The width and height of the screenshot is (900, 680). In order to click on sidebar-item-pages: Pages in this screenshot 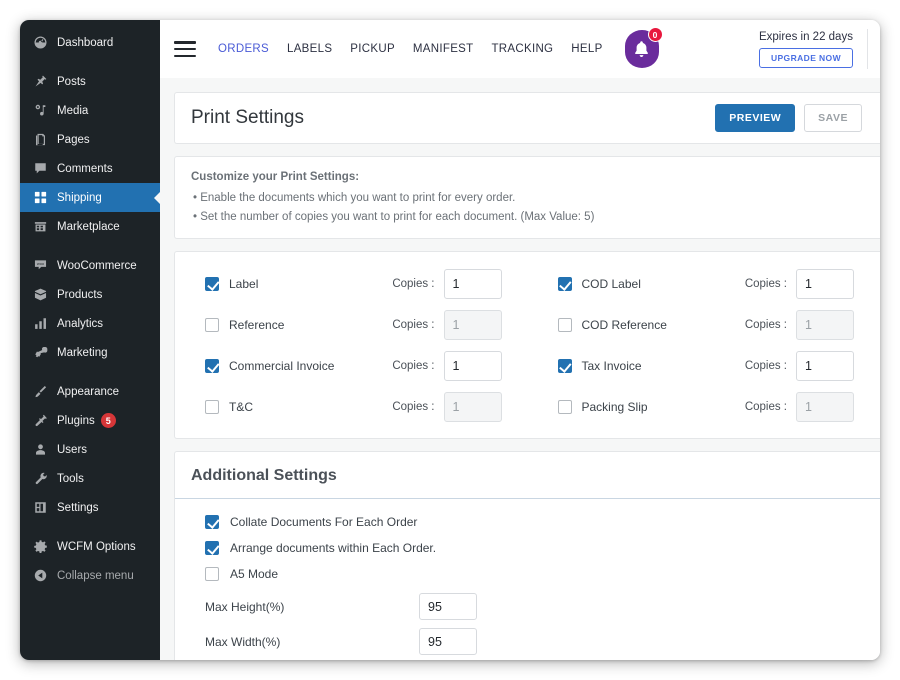, I will do `click(90, 139)`.